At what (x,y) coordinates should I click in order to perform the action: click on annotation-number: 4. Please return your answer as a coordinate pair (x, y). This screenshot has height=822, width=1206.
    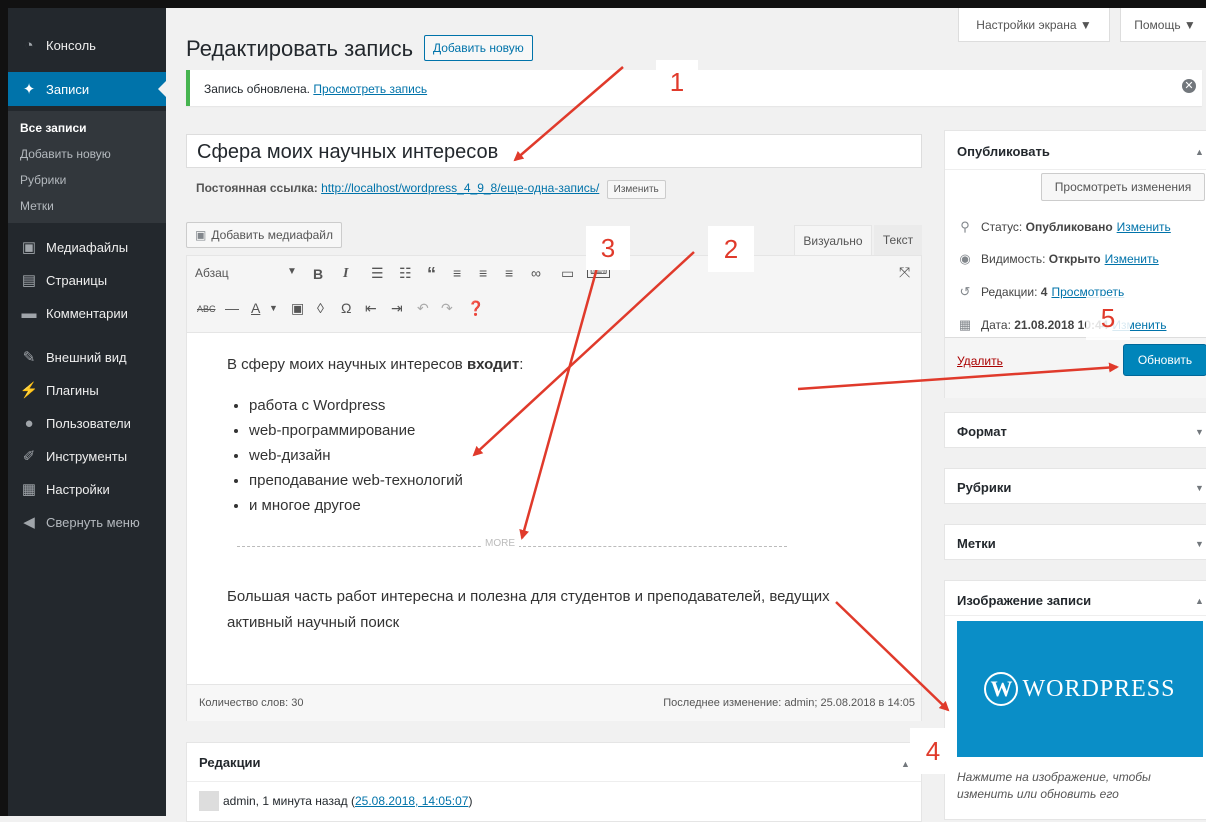
    Looking at the image, I should click on (933, 751).